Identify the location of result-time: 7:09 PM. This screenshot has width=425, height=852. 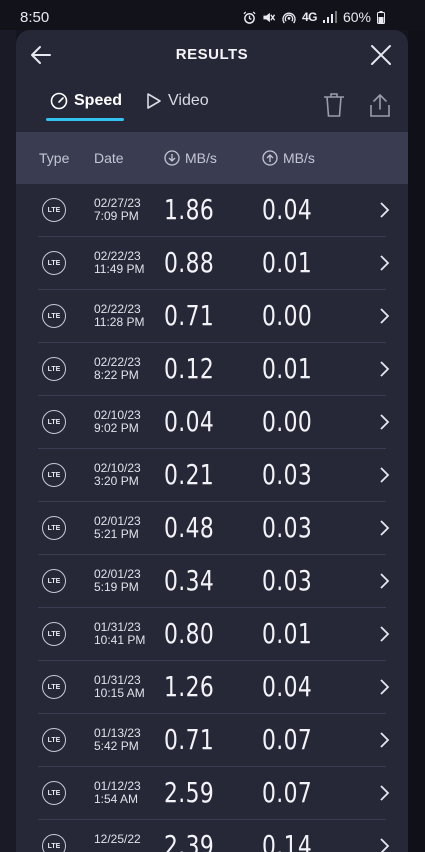
(116, 216).